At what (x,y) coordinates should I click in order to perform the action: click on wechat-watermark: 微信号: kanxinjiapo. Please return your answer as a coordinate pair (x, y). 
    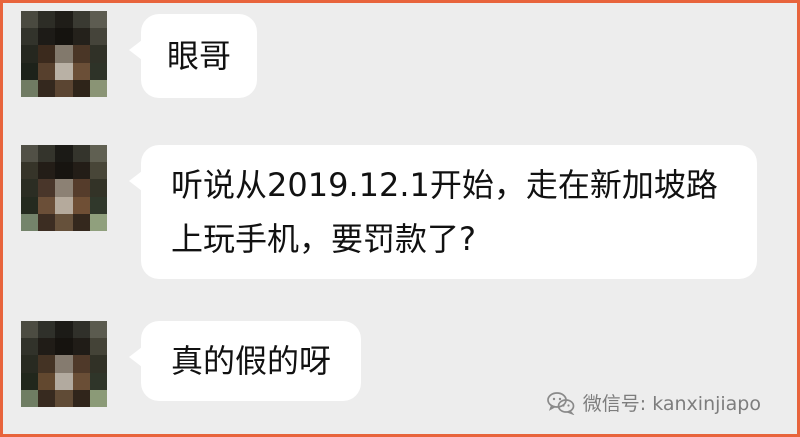
    Looking at the image, I should click on (653, 402).